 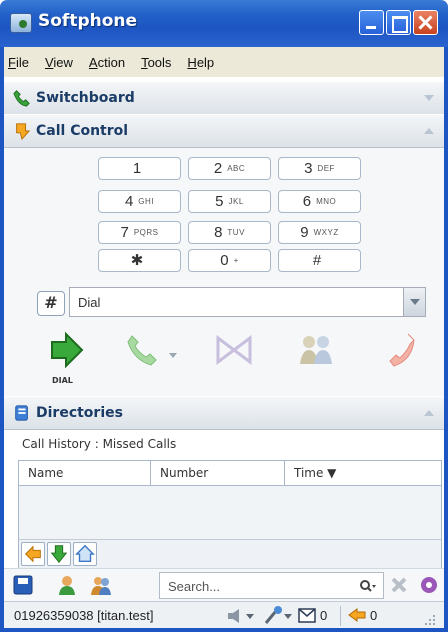 What do you see at coordinates (67, 585) in the screenshot?
I see `contact-icon` at bounding box center [67, 585].